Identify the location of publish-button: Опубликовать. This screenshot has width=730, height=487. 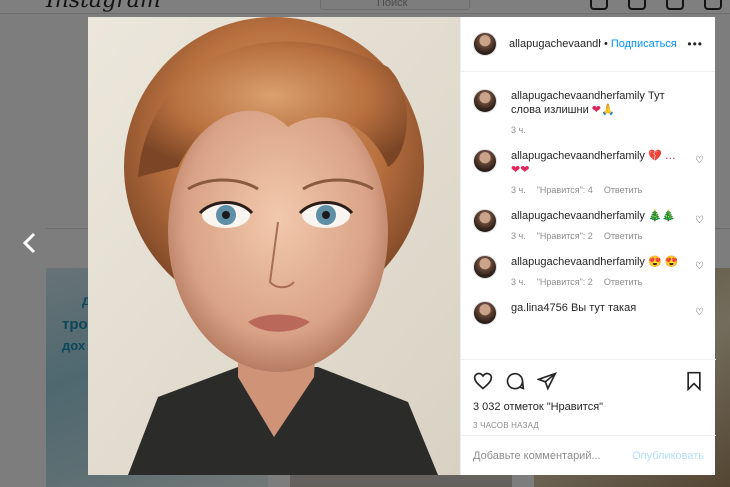
(668, 456).